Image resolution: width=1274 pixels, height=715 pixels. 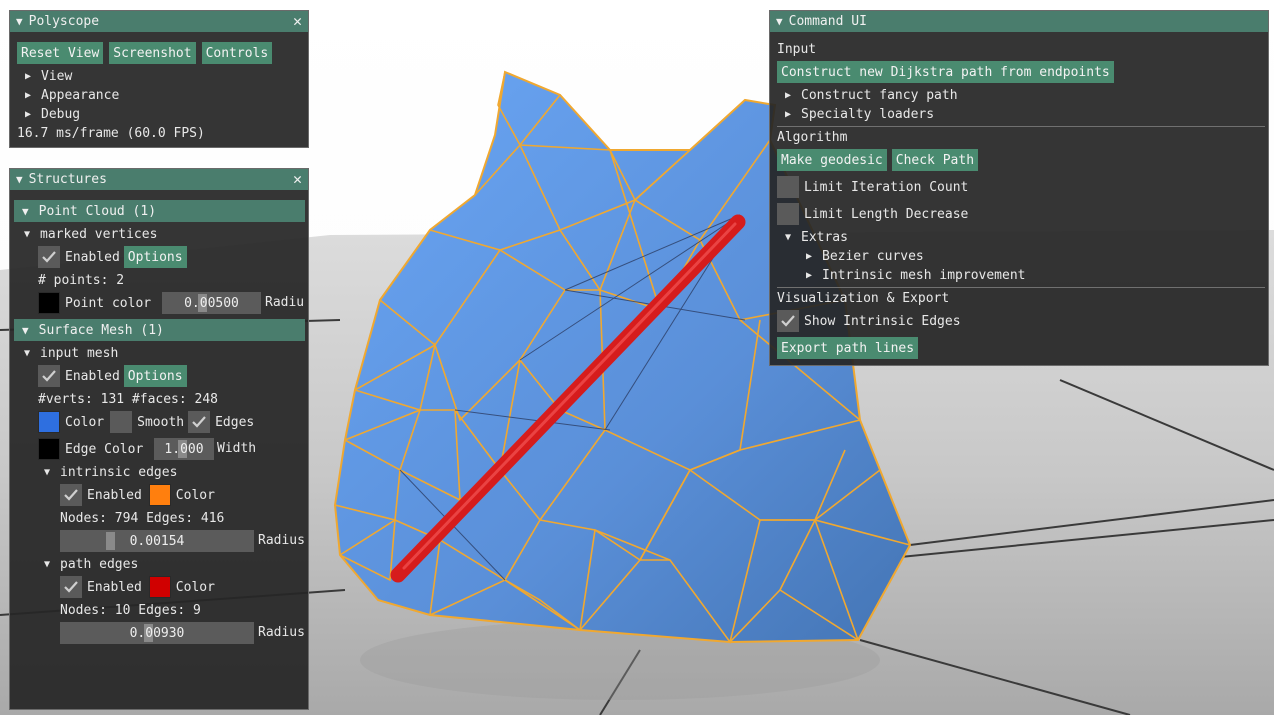 I want to click on point-radius-slider: 0.00500, so click(x=211, y=303).